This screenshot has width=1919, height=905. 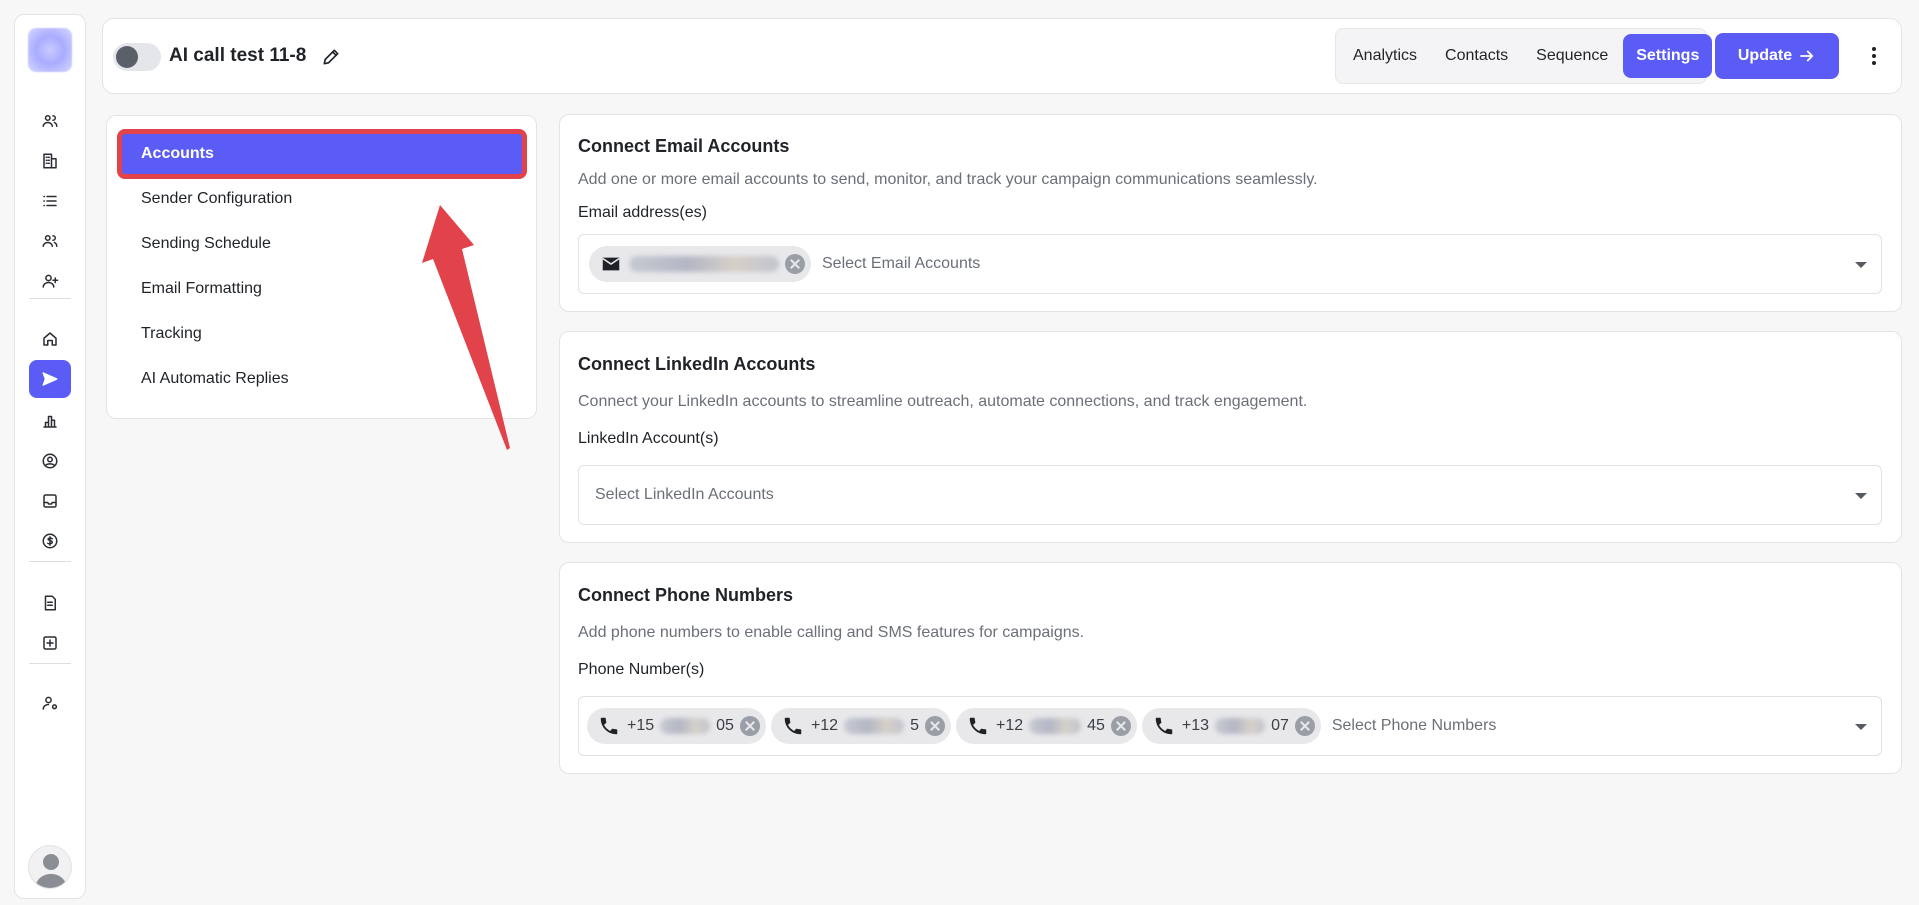 What do you see at coordinates (684, 146) in the screenshot?
I see `email-section-title: Connect Email Accounts` at bounding box center [684, 146].